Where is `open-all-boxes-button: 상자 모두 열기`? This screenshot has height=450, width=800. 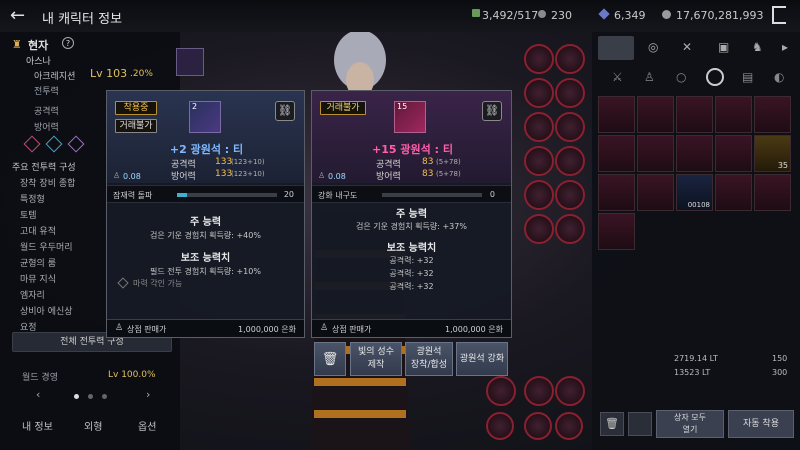
open-all-boxes-button: 상자 모두 열기 is located at coordinates (690, 424).